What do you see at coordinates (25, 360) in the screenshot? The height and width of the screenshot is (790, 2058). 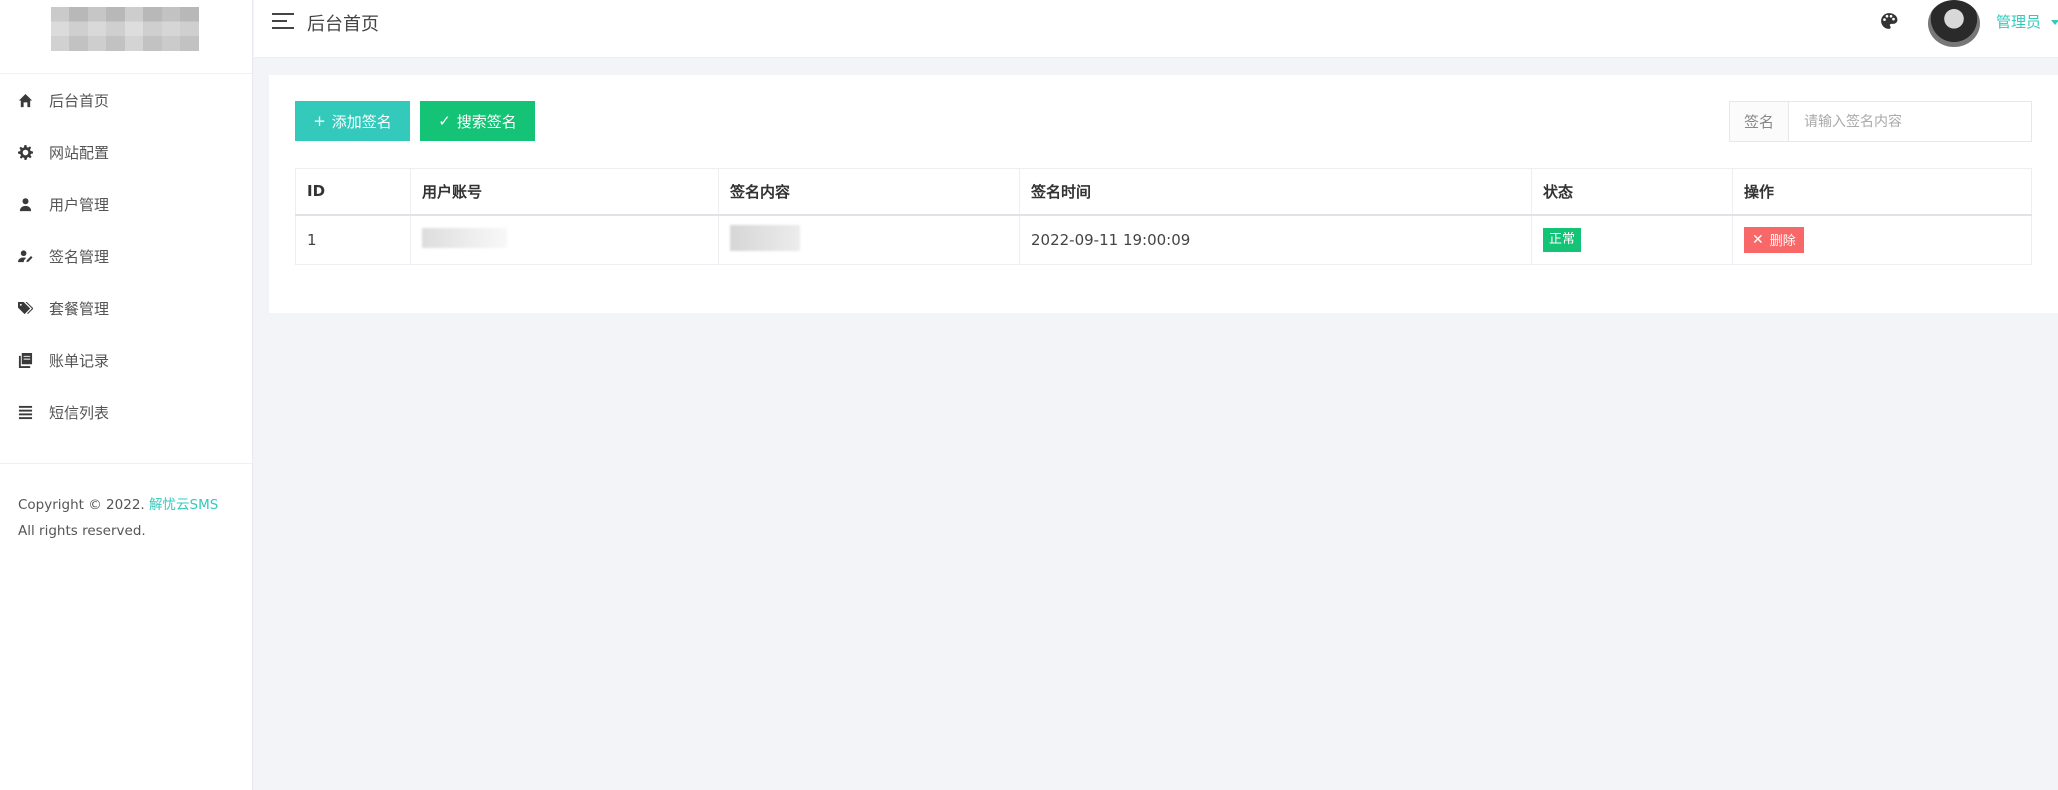 I see `book-icon` at bounding box center [25, 360].